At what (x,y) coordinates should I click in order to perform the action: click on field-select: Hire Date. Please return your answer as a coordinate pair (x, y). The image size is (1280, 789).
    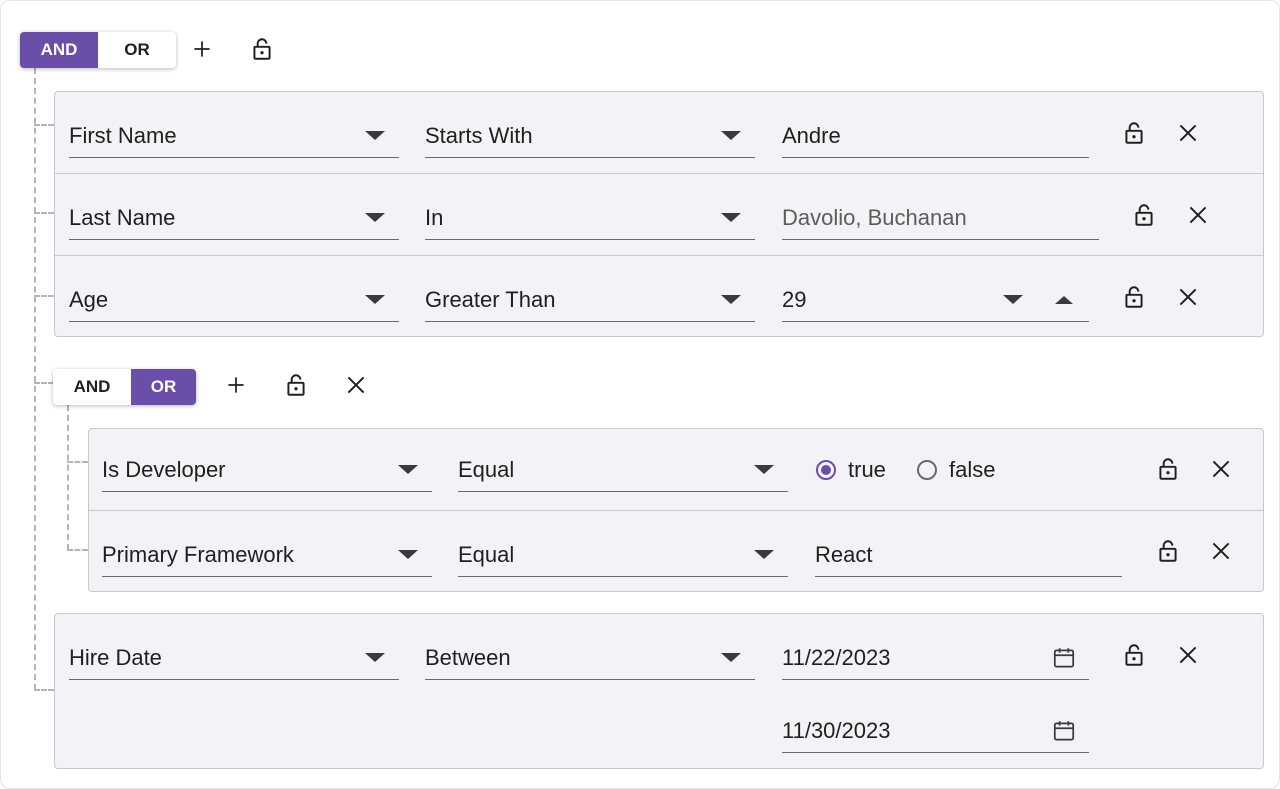
    Looking at the image, I should click on (234, 658).